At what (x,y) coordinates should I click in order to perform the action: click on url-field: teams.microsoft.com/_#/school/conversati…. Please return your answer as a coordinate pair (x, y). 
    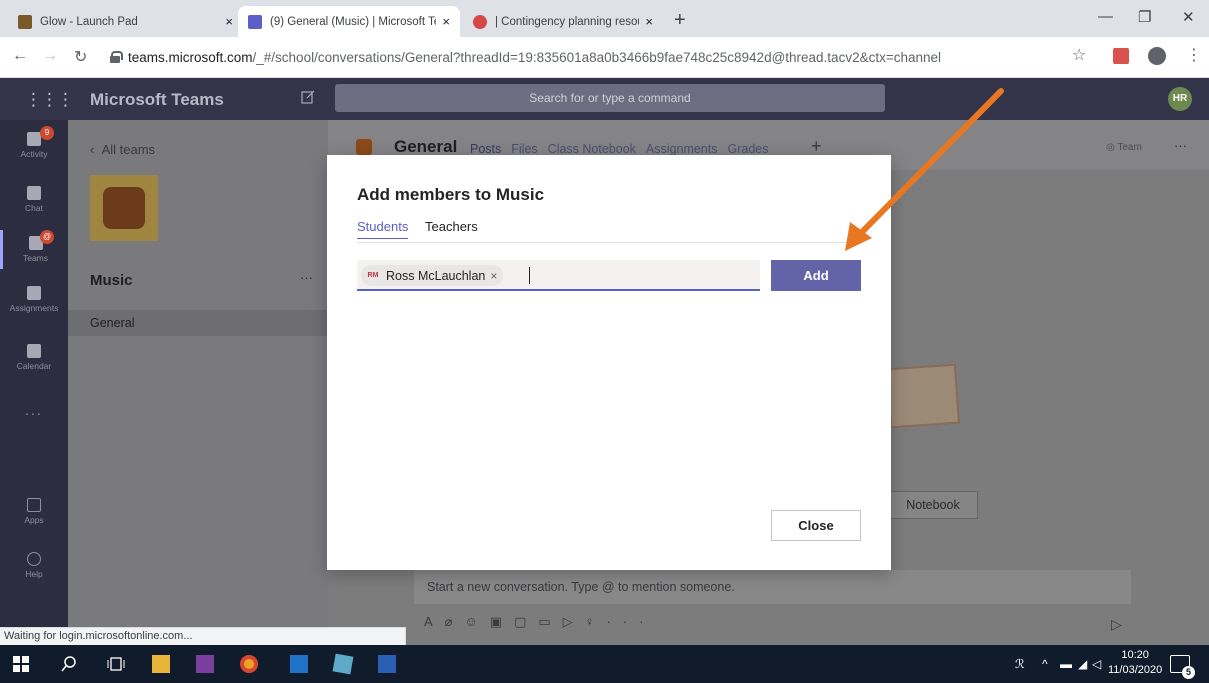
    Looking at the image, I should click on (590, 57).